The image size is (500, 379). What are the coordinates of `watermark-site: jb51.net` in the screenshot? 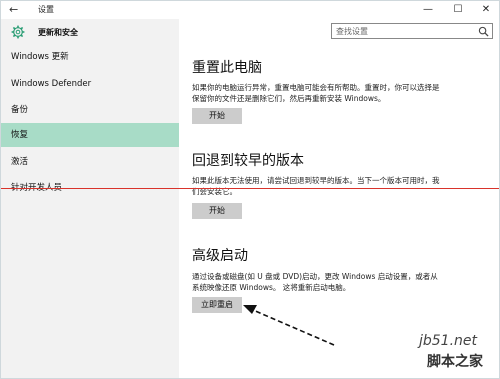 It's located at (448, 341).